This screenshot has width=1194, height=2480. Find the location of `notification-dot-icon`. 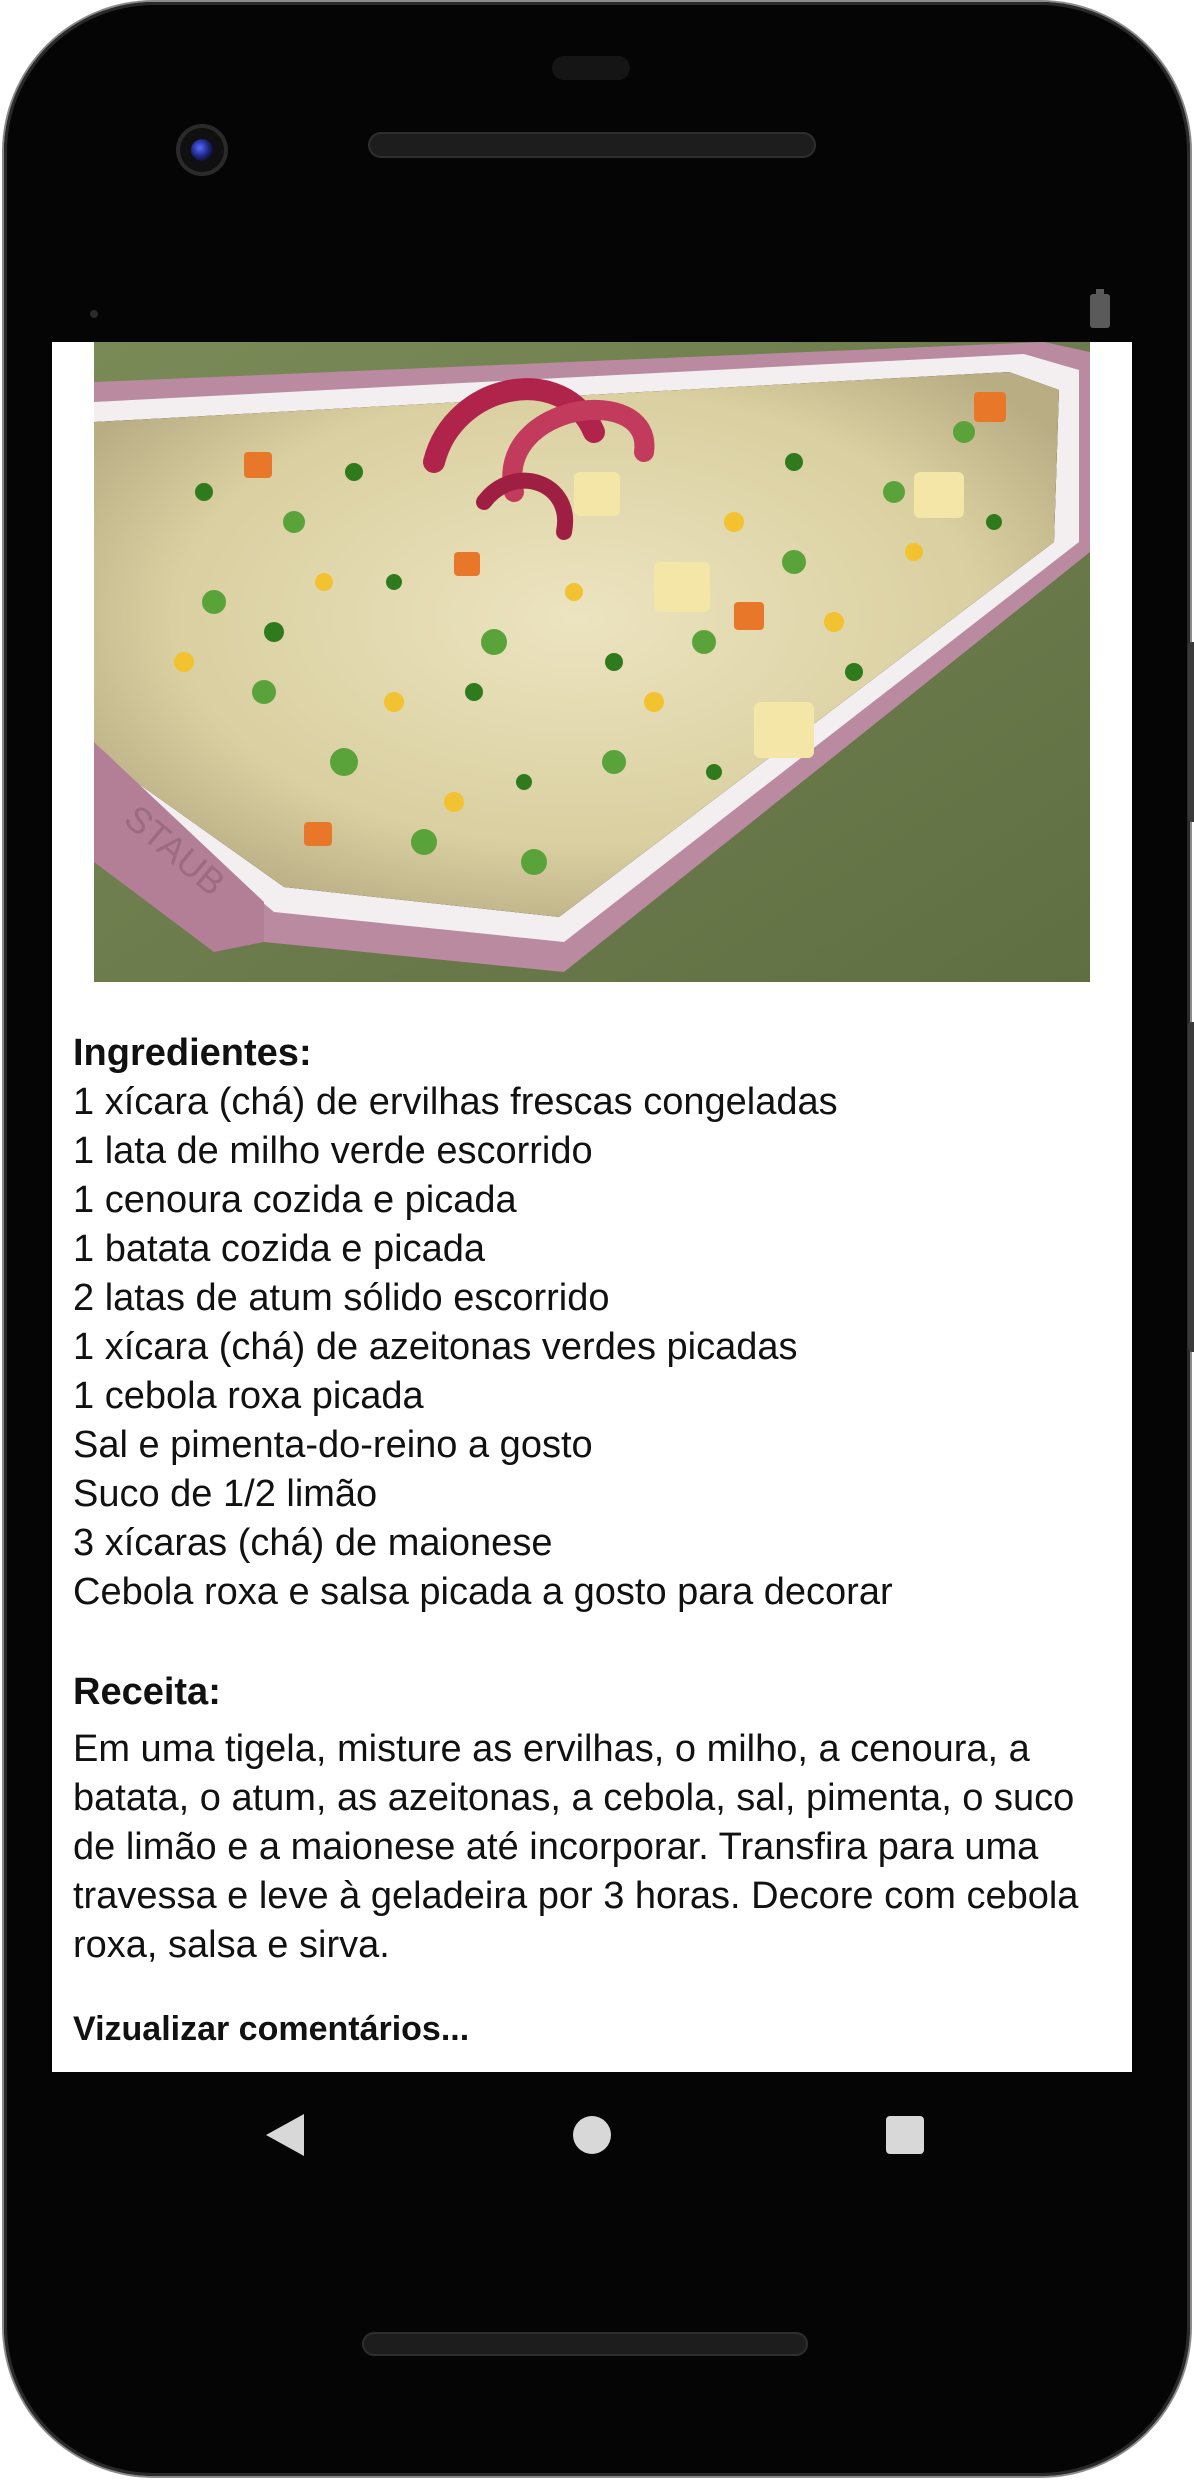

notification-dot-icon is located at coordinates (94, 314).